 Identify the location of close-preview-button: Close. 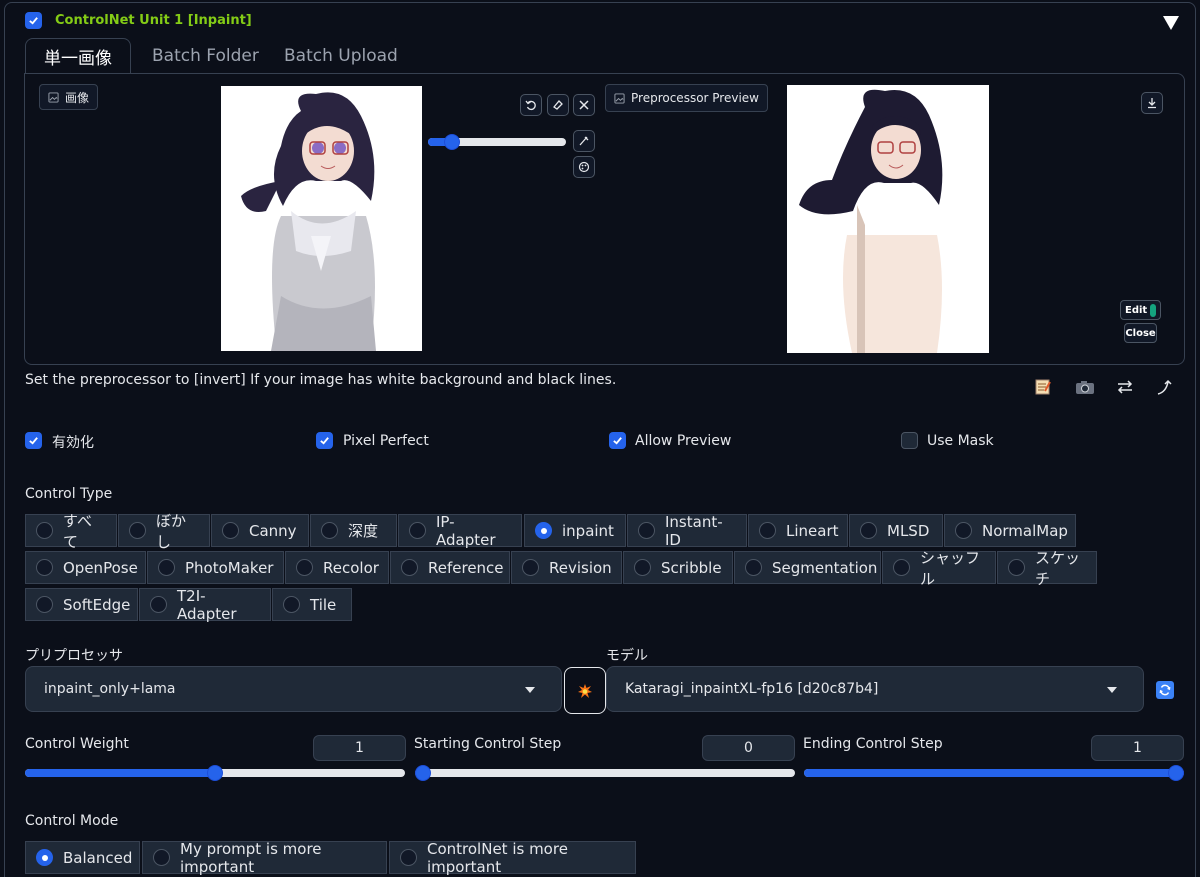
(1140, 333).